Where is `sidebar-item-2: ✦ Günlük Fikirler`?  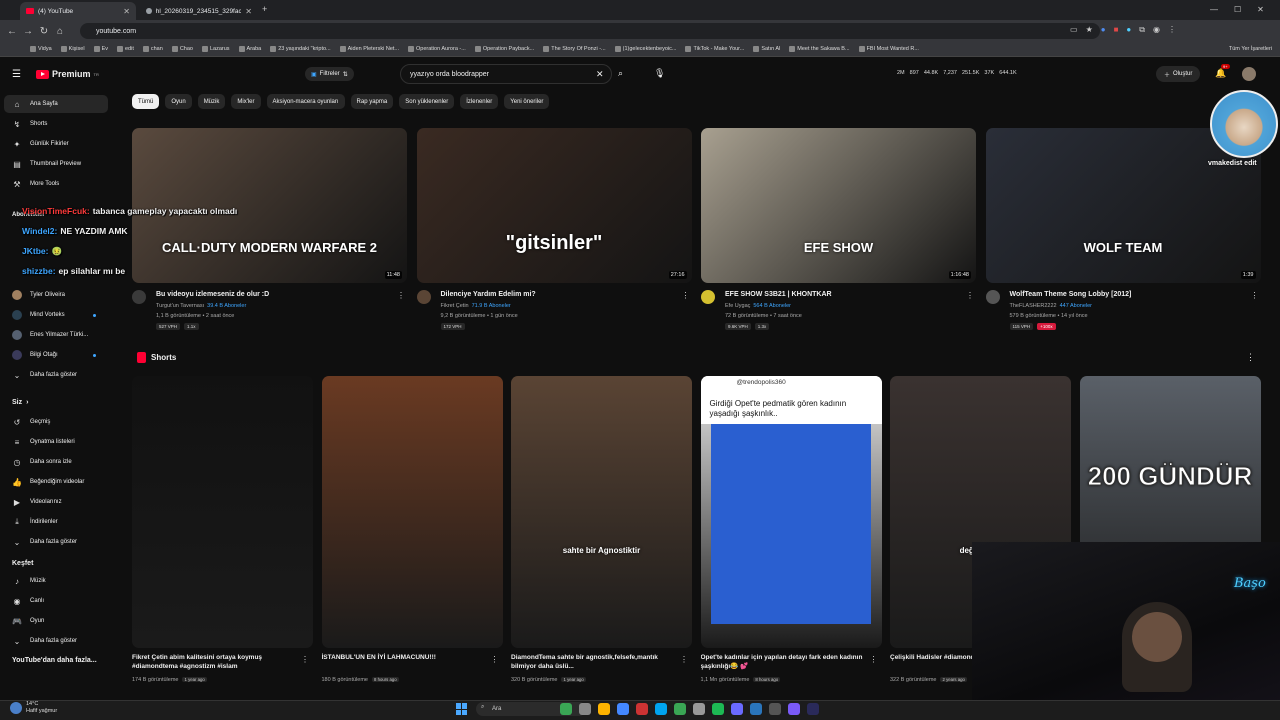
sidebar-item-2: ✦ Günlük Fikirler is located at coordinates (56, 144).